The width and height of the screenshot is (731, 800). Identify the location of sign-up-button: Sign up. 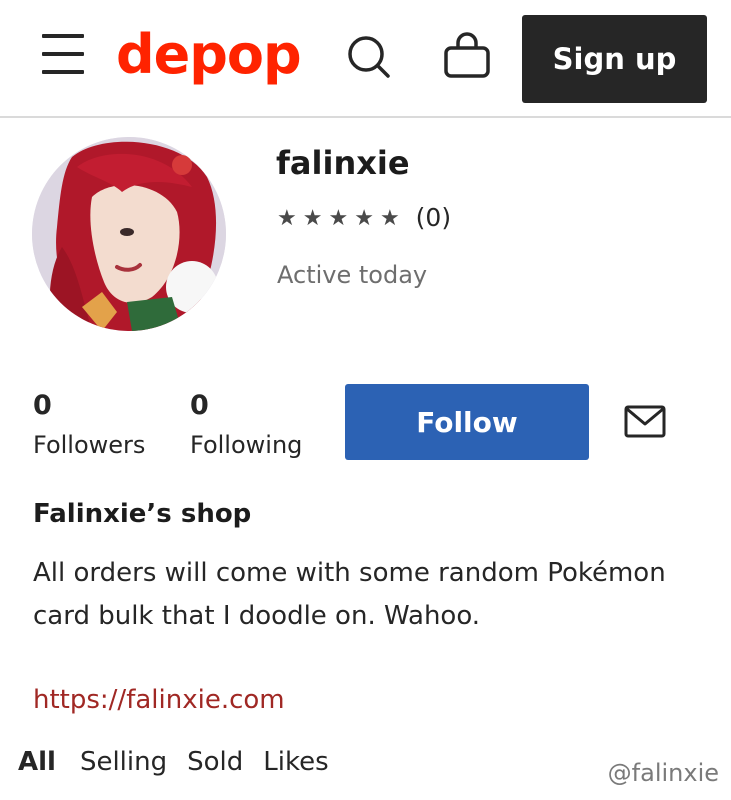
(614, 59).